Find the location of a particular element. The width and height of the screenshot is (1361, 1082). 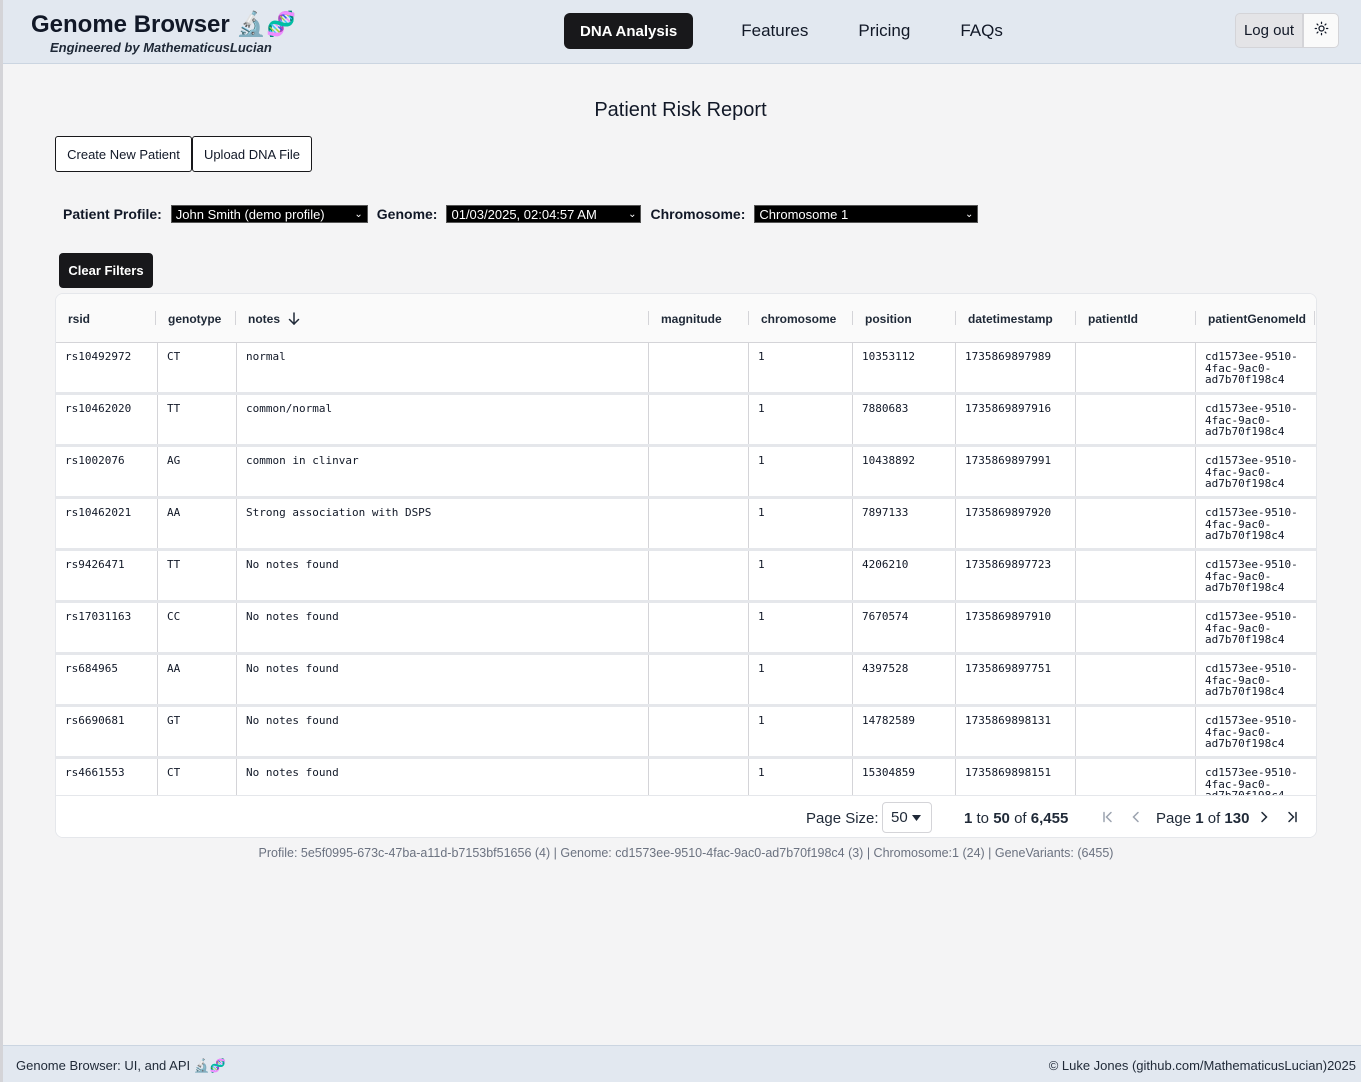

cell-notes: common in clinvar is located at coordinates (442, 471).